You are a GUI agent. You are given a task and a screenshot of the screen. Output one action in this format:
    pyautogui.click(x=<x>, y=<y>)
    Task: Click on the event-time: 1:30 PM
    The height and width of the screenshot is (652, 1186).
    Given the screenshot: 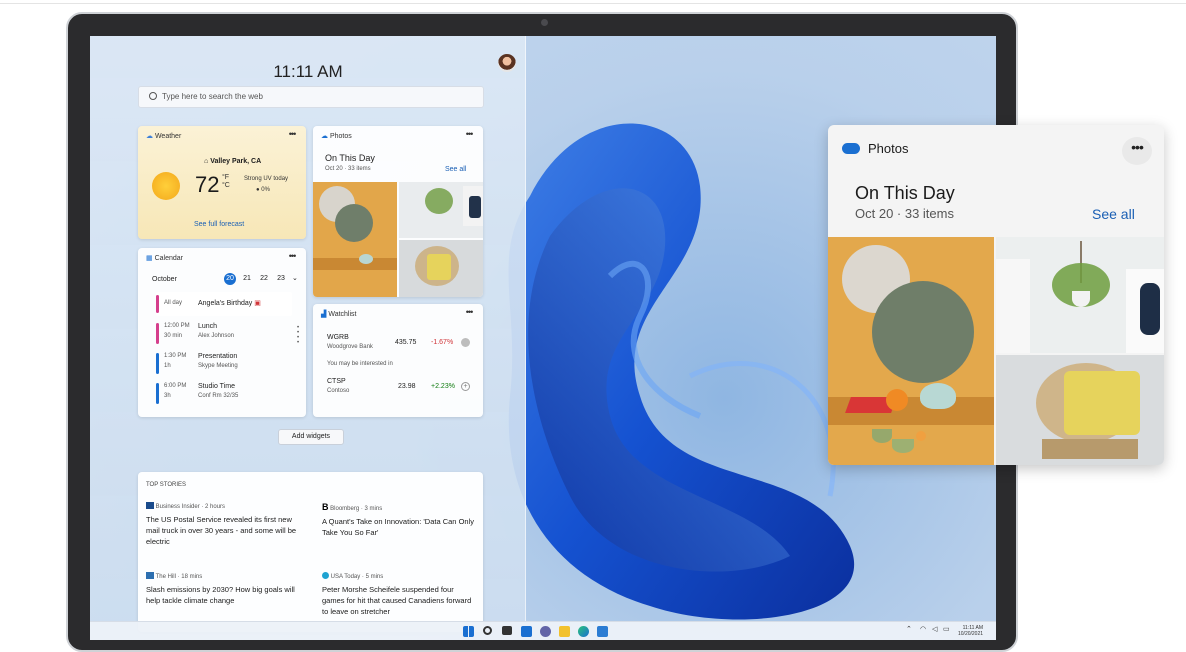 What is the action you would take?
    pyautogui.click(x=175, y=356)
    